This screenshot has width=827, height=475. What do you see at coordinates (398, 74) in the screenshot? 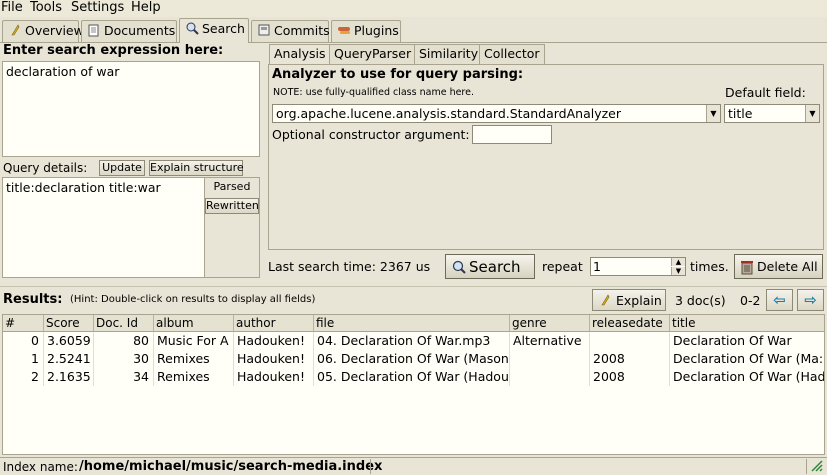
I see `analyzer-heading: Analyzer to use for query parsing:` at bounding box center [398, 74].